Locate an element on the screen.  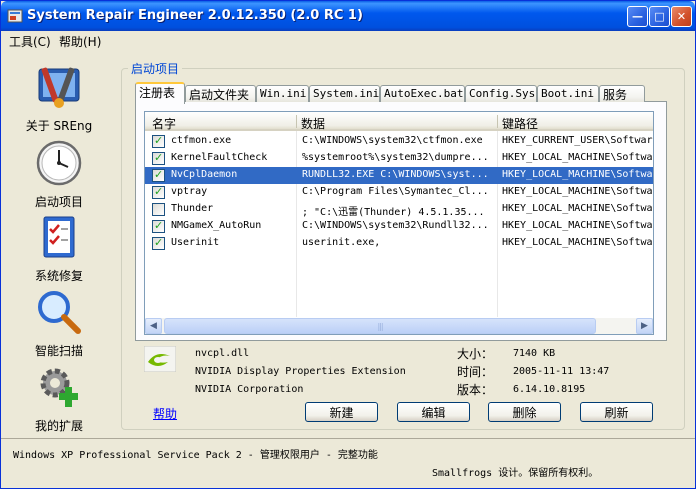
cell-name: ctfmon.exe is located at coordinates (201, 140).